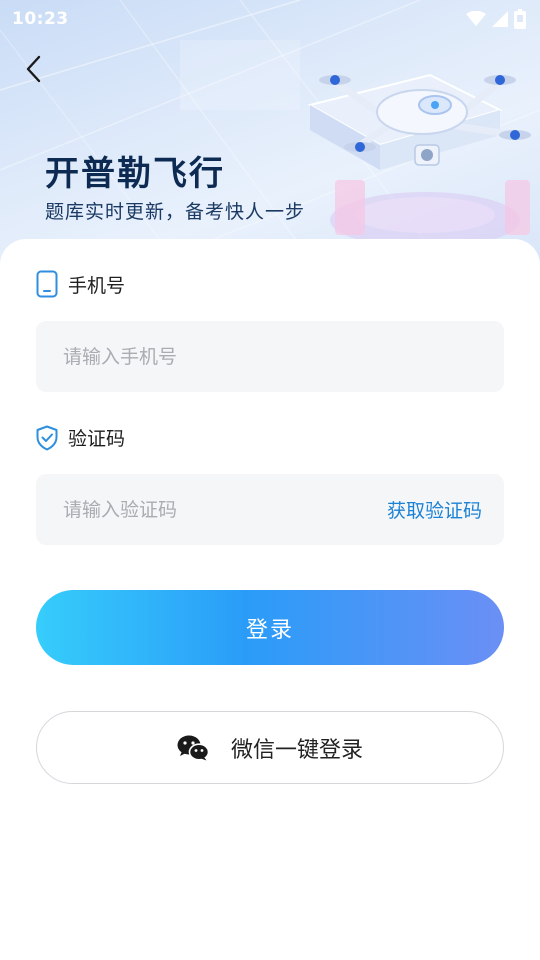 Image resolution: width=540 pixels, height=960 pixels. What do you see at coordinates (476, 18) in the screenshot?
I see `wifi-icon` at bounding box center [476, 18].